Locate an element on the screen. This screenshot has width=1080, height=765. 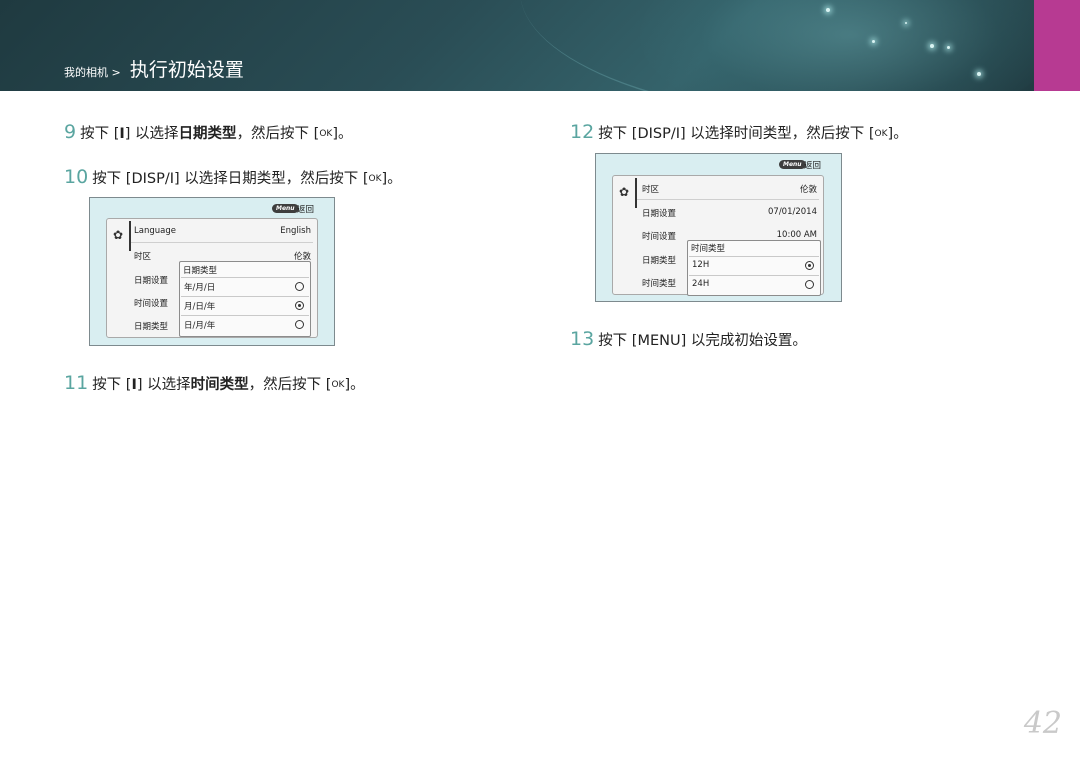
page-number: 42 is located at coordinates (1042, 723).